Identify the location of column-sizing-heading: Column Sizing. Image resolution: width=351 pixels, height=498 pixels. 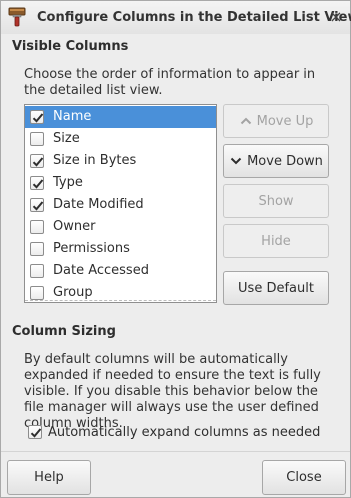
(64, 331).